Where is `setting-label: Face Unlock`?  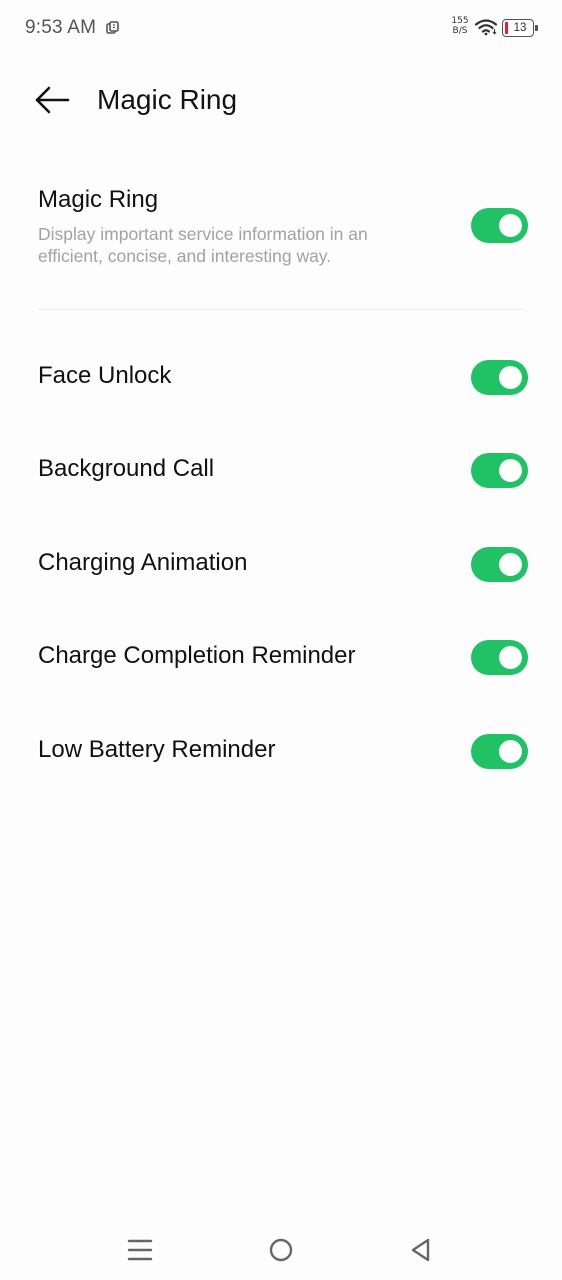 setting-label: Face Unlock is located at coordinates (105, 375).